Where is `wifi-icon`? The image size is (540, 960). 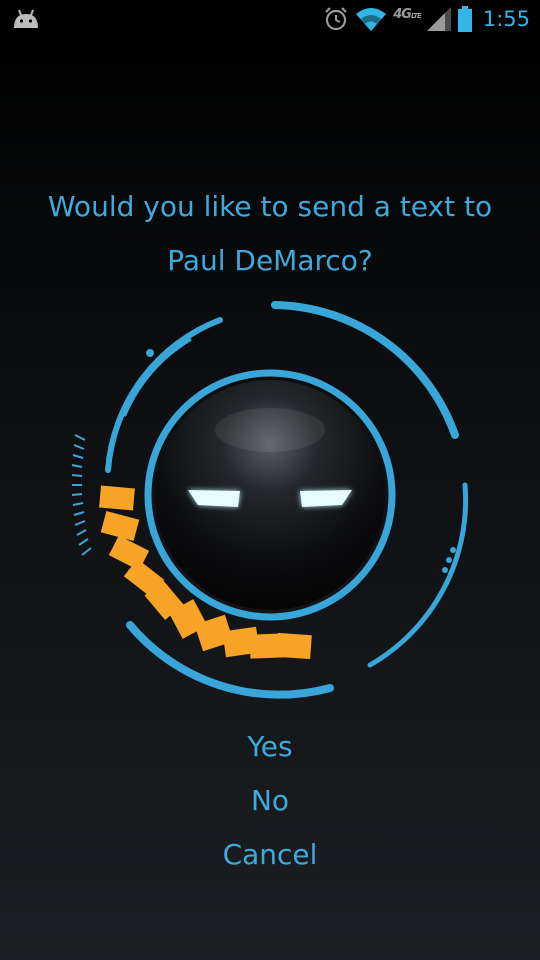
wifi-icon is located at coordinates (371, 19).